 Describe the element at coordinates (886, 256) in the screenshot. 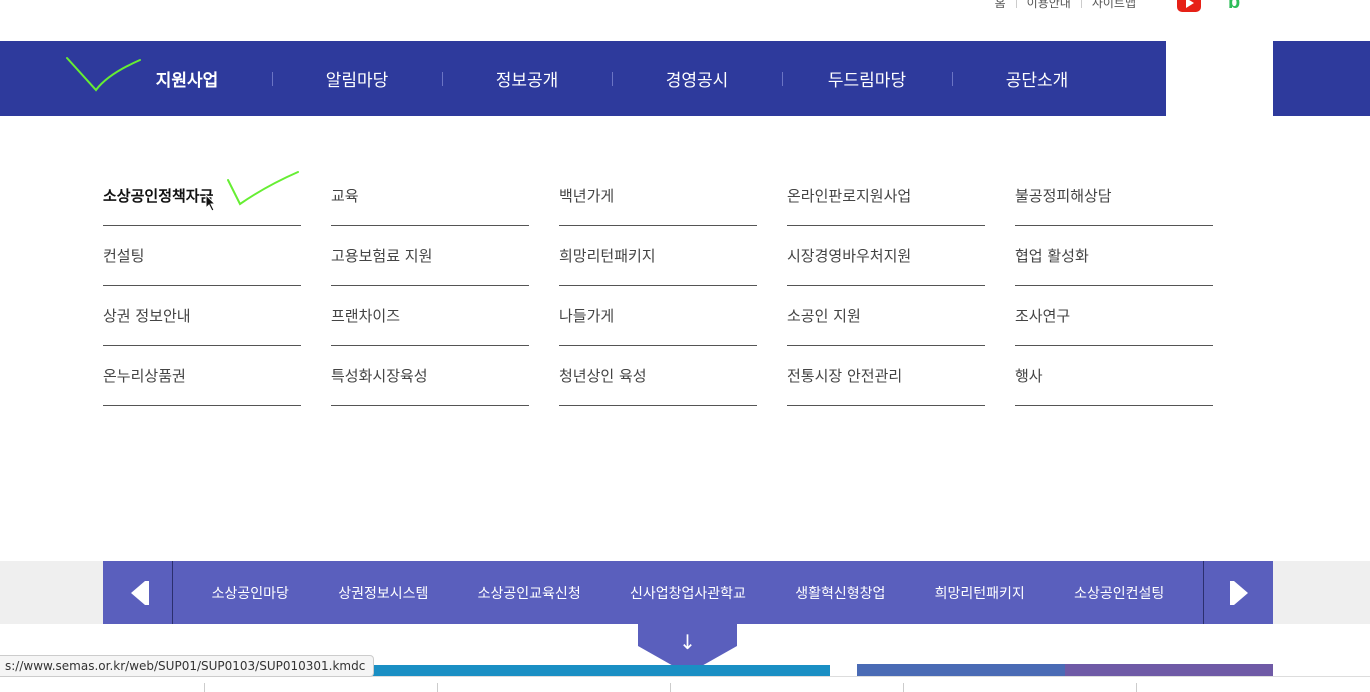

I see `menu-item-market-voucher: 시장경영바우처지원` at that location.